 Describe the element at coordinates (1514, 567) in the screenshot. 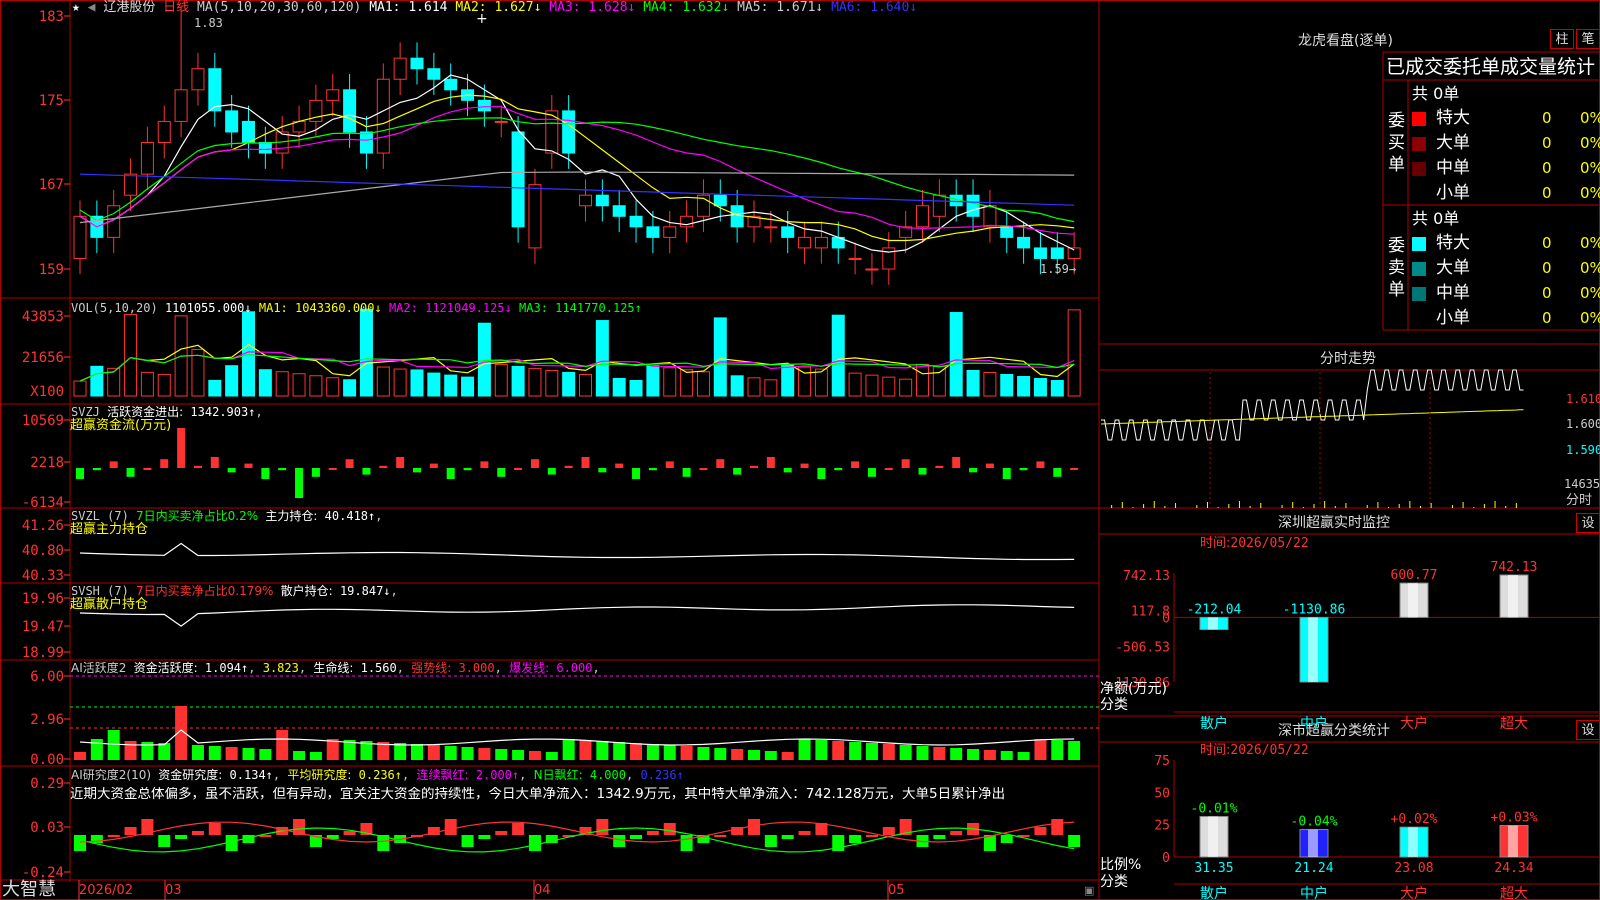

I see `monitor-value-label: 742.13` at that location.